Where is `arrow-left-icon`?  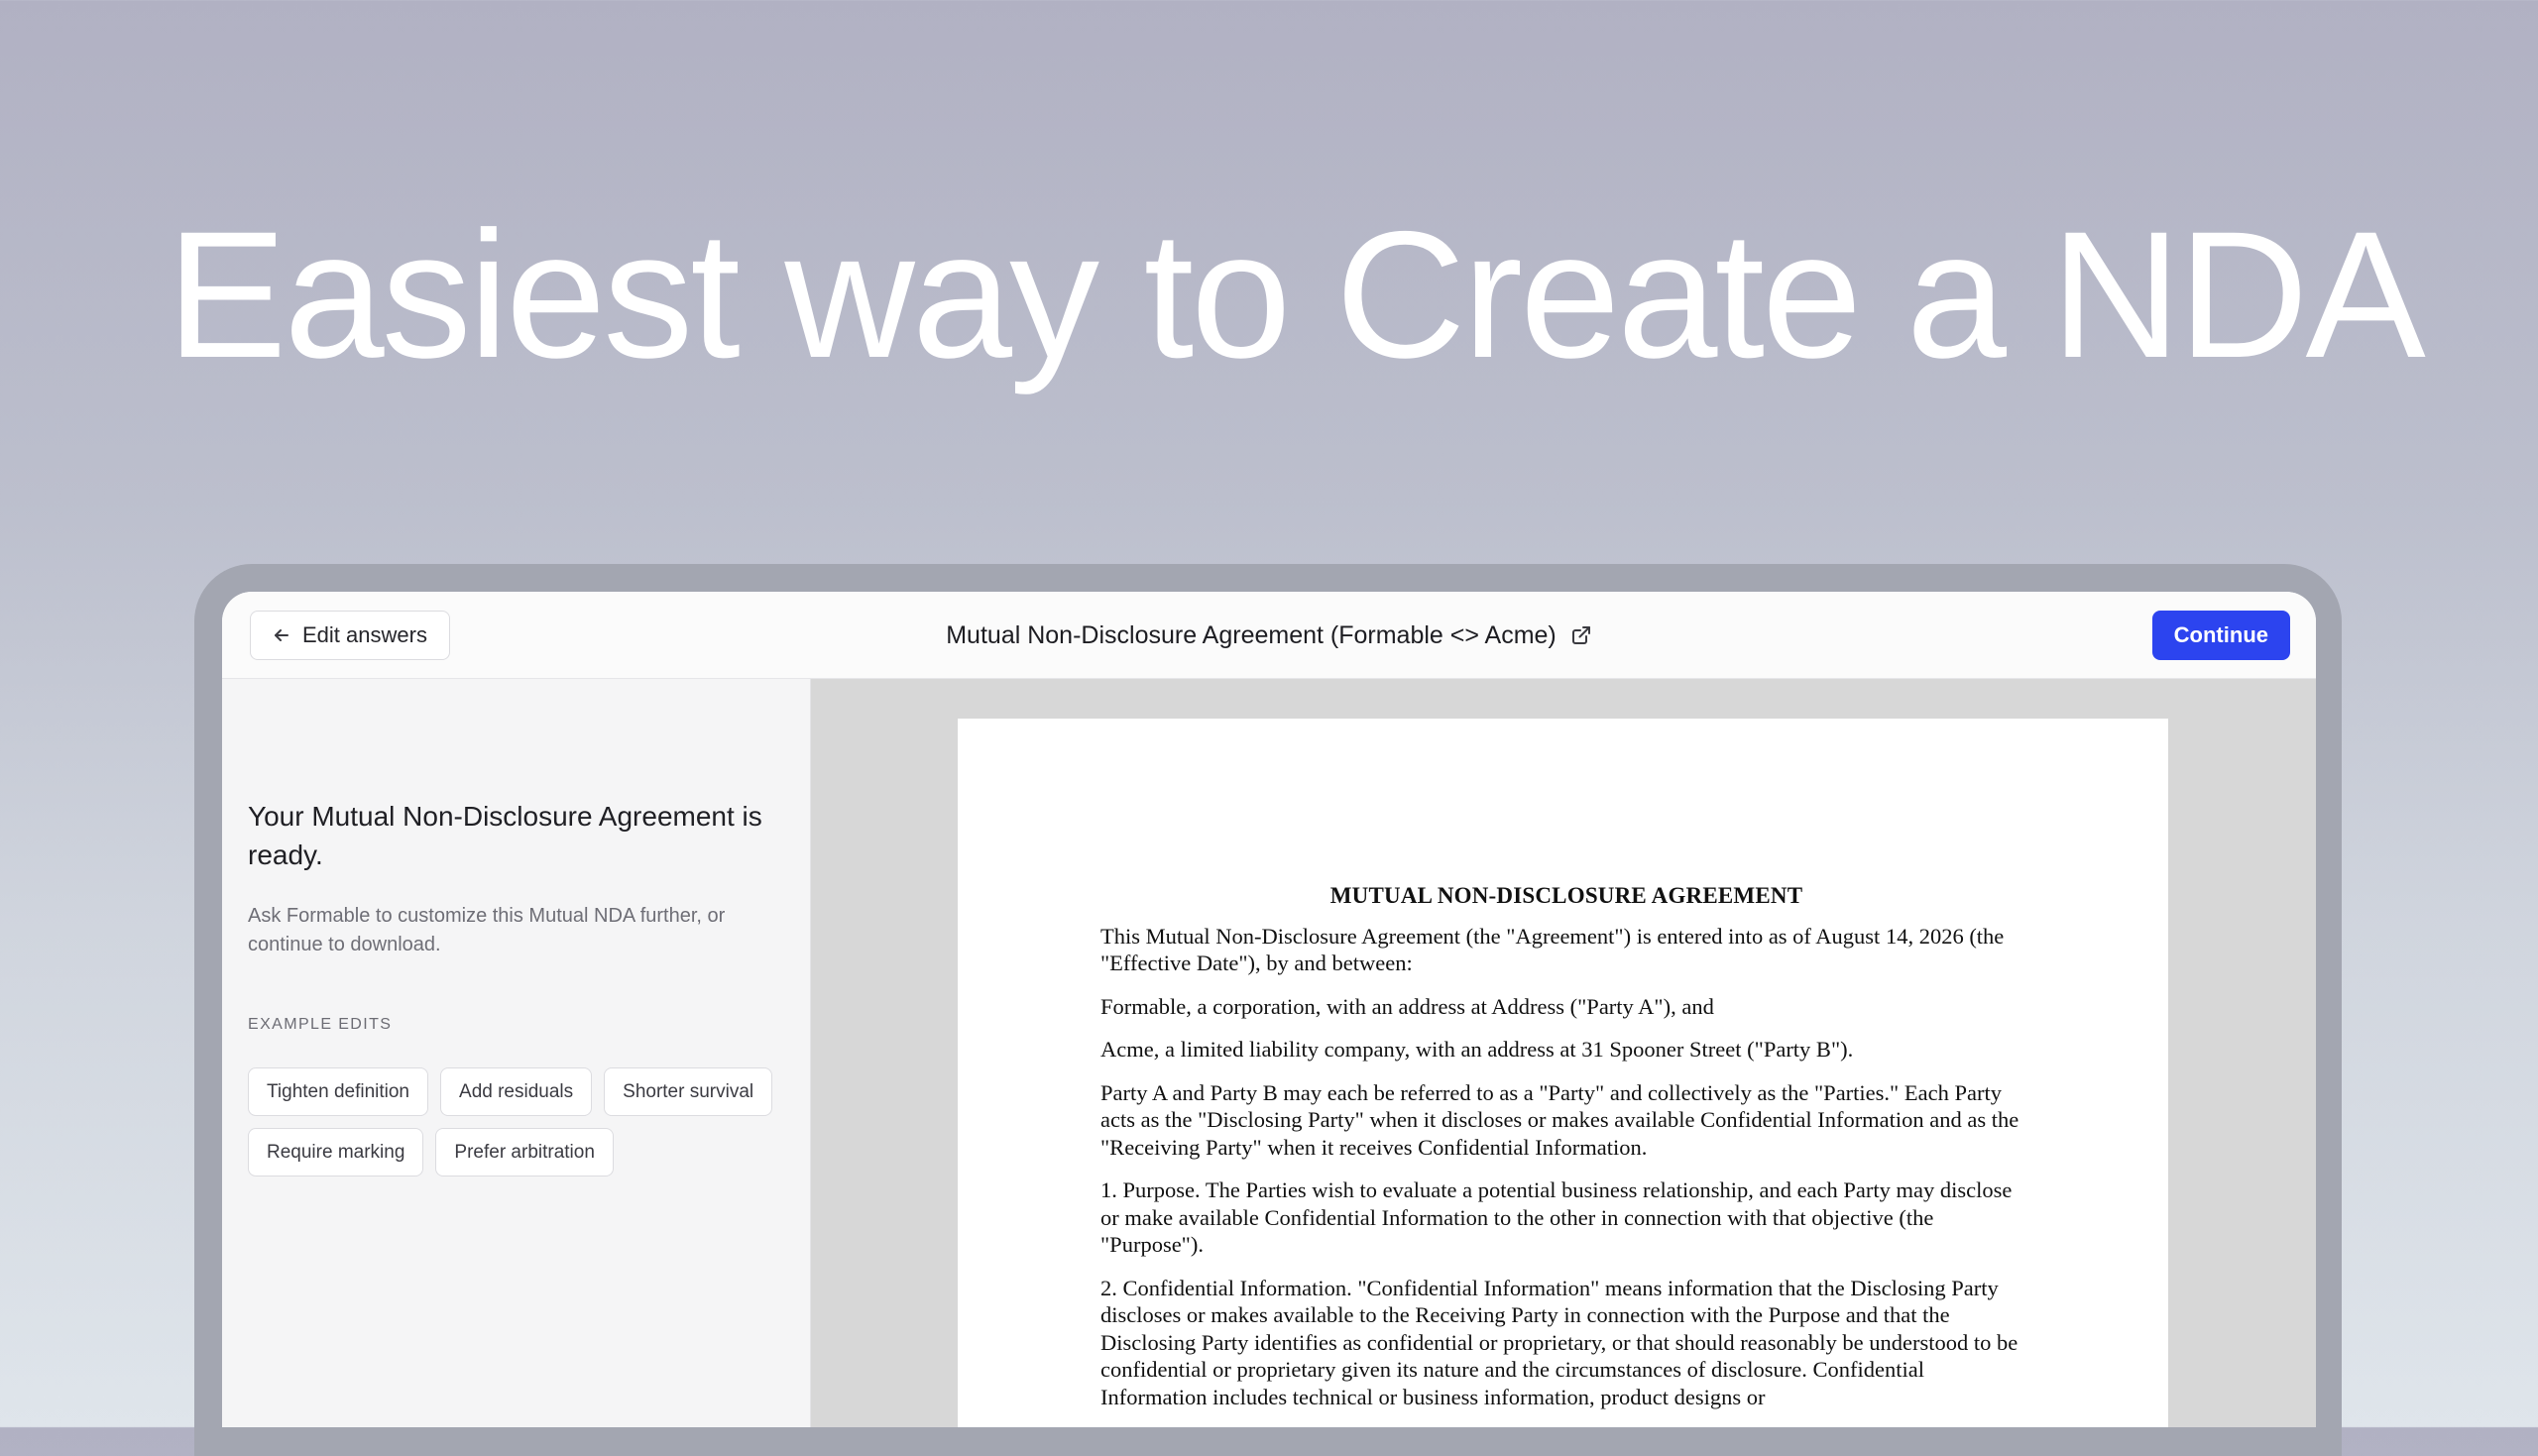 arrow-left-icon is located at coordinates (281, 635).